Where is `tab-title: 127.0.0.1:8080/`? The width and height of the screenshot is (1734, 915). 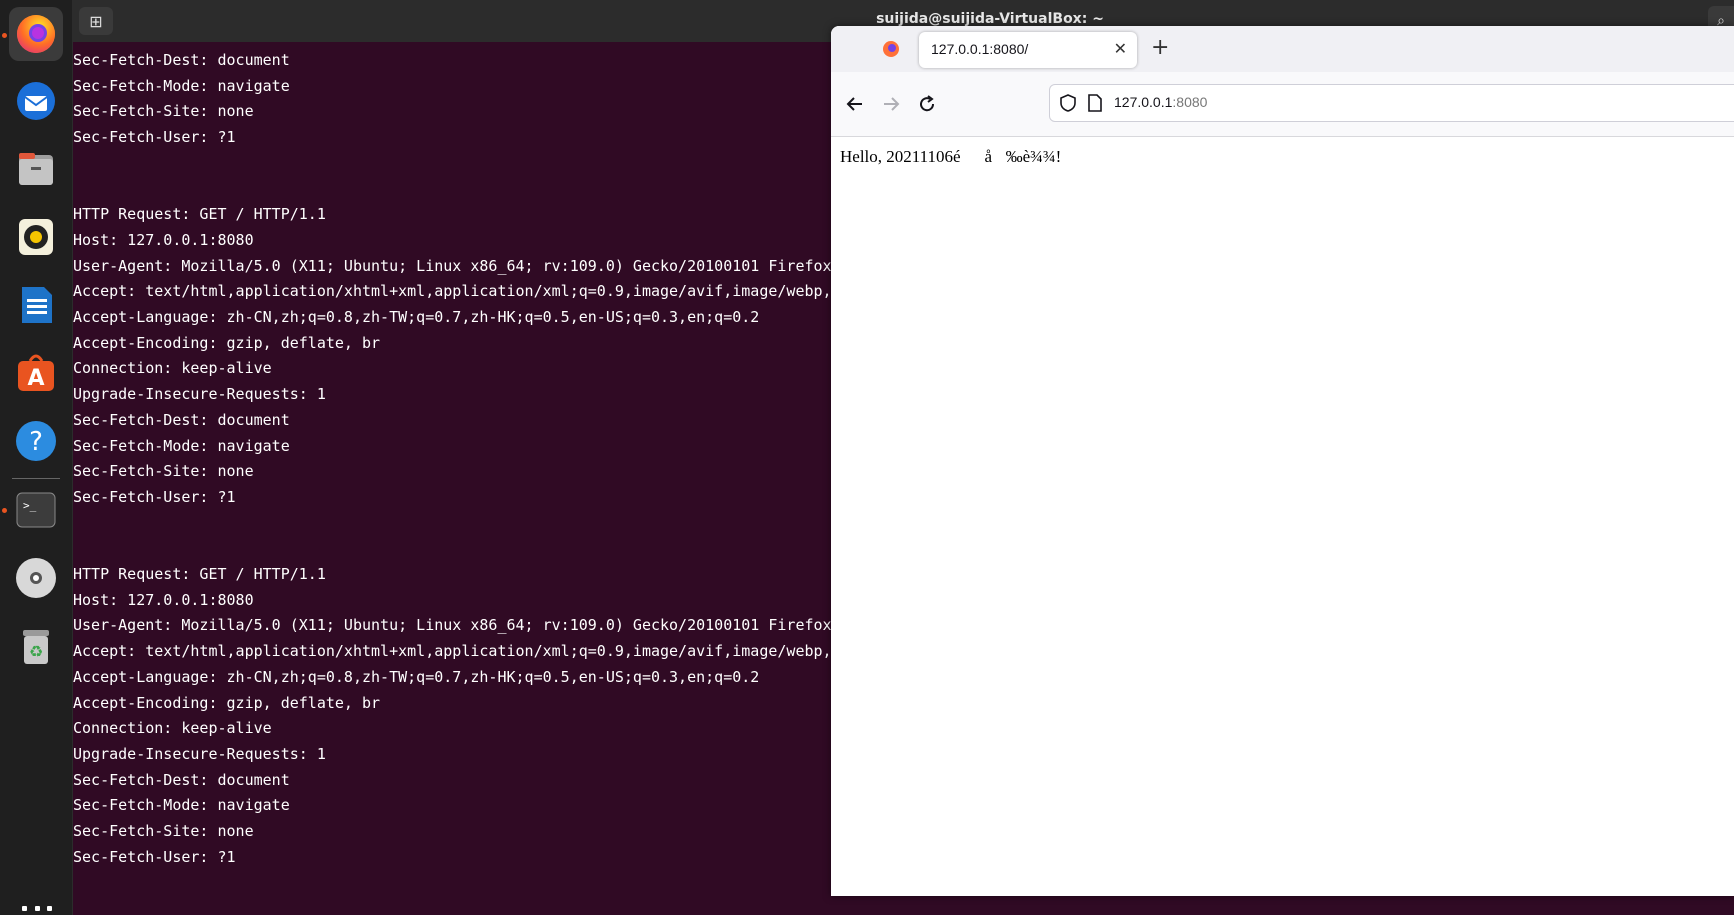
tab-title: 127.0.0.1:8080/ is located at coordinates (980, 49).